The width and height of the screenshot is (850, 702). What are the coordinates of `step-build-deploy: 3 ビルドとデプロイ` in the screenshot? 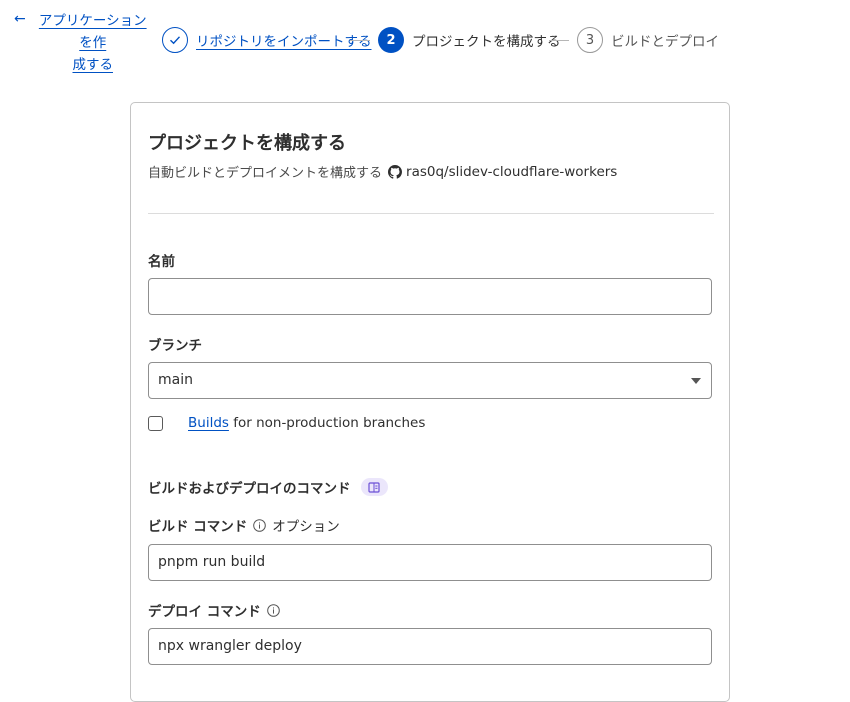 It's located at (648, 40).